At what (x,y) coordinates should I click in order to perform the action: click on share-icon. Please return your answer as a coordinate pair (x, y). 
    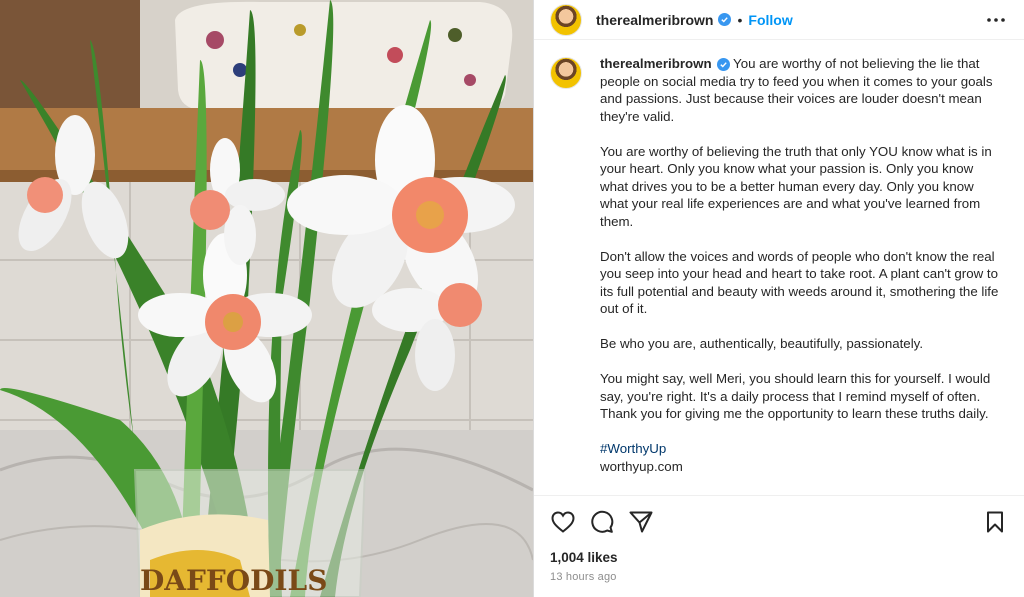
    Looking at the image, I should click on (641, 522).